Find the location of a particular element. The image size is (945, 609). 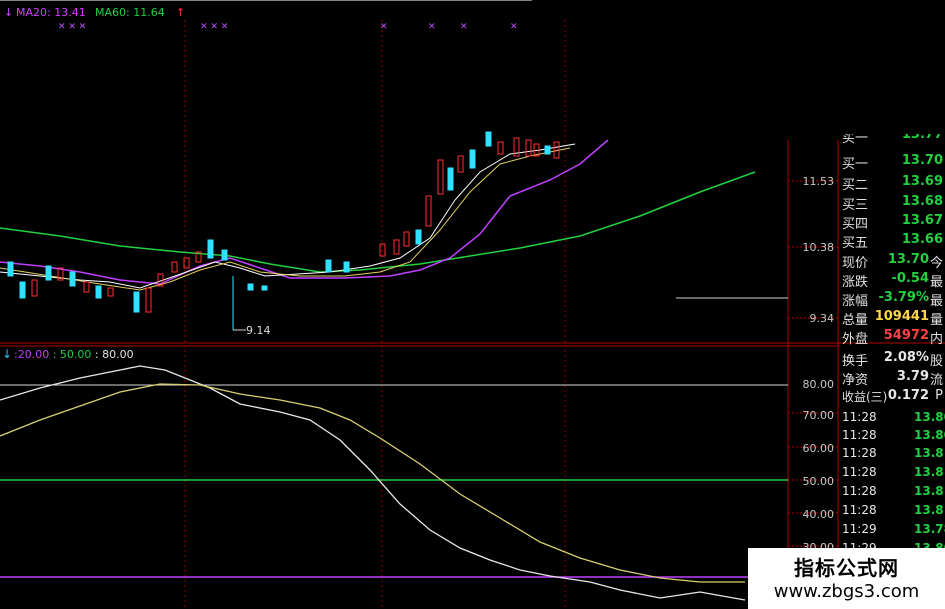

stats-row: 收益(三) 0.172 P is located at coordinates (892, 396).